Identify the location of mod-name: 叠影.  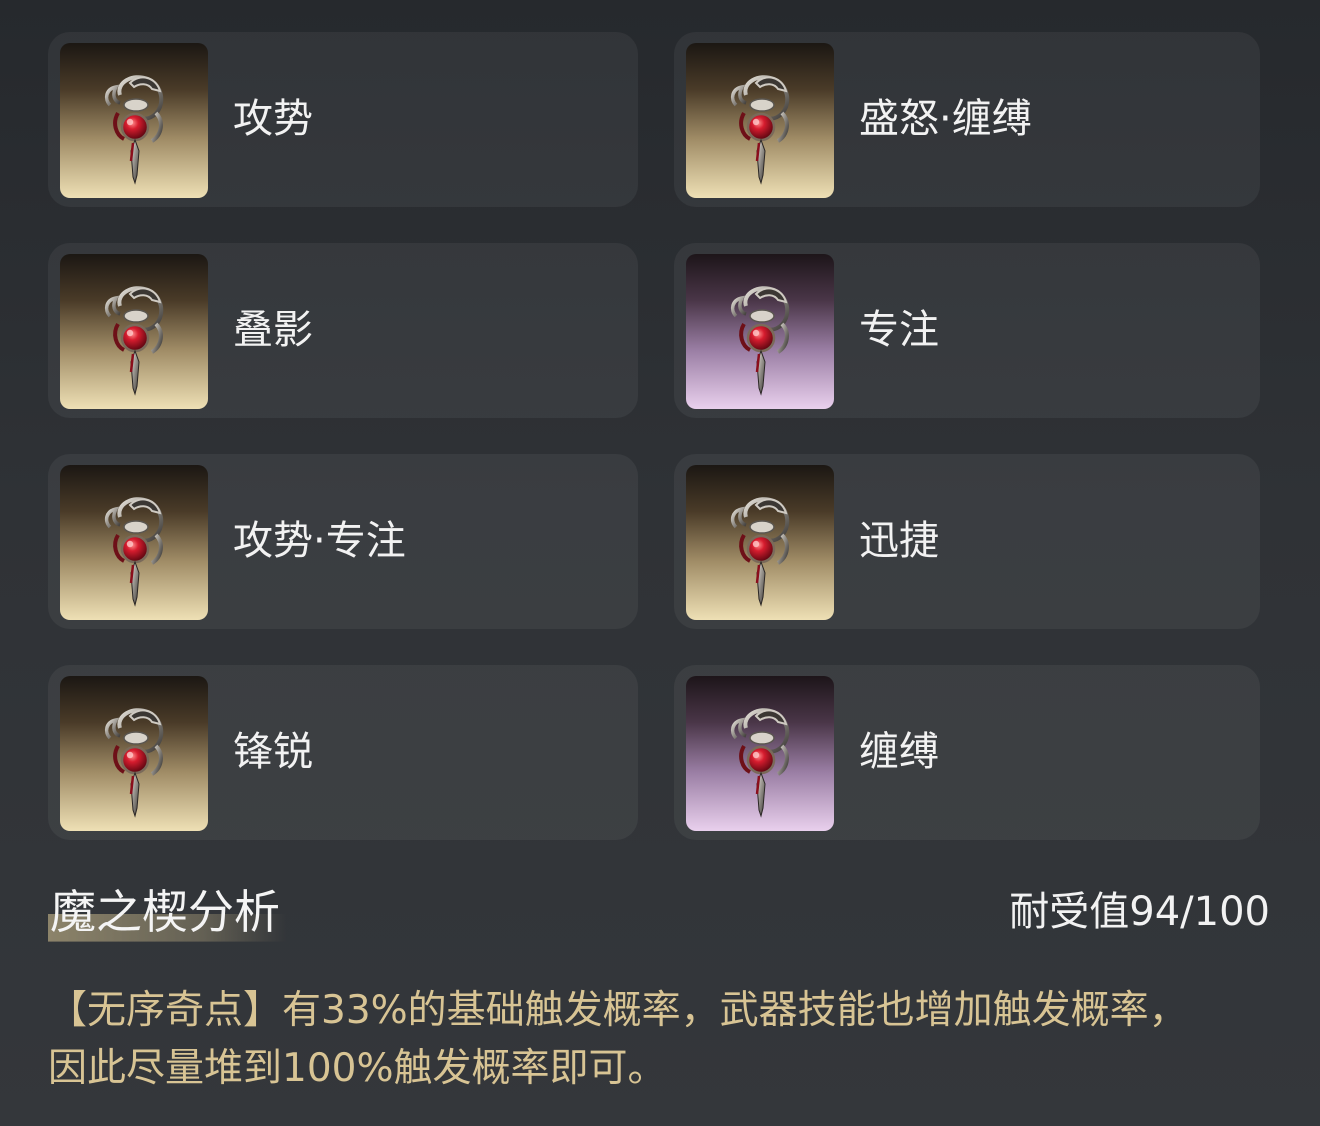
(273, 330).